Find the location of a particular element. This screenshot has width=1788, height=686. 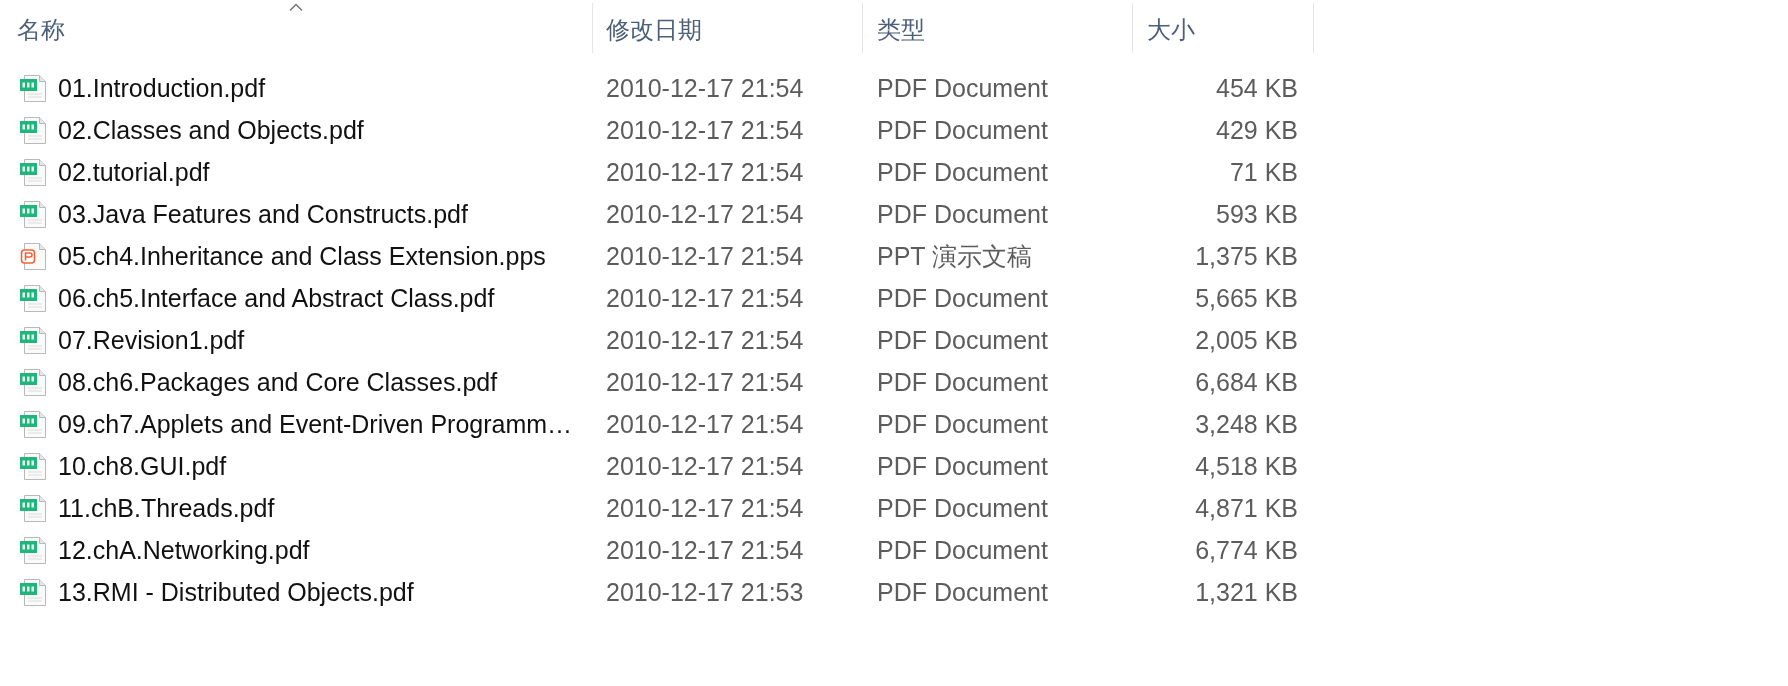

file-name: 08.ch6.Packages and Core Classes.pdf is located at coordinates (278, 382).